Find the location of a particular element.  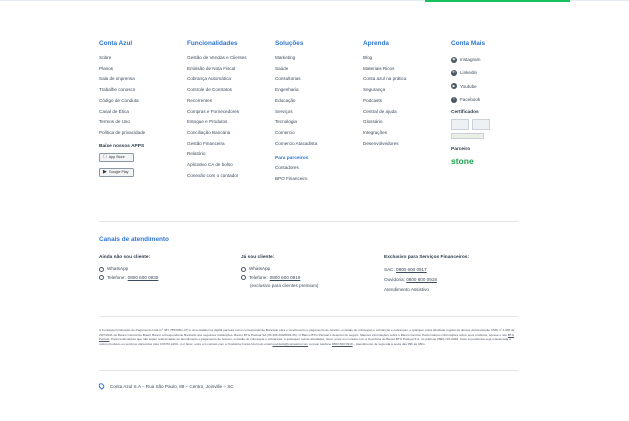

social-link-facebook: f Facebook is located at coordinates (470, 99).